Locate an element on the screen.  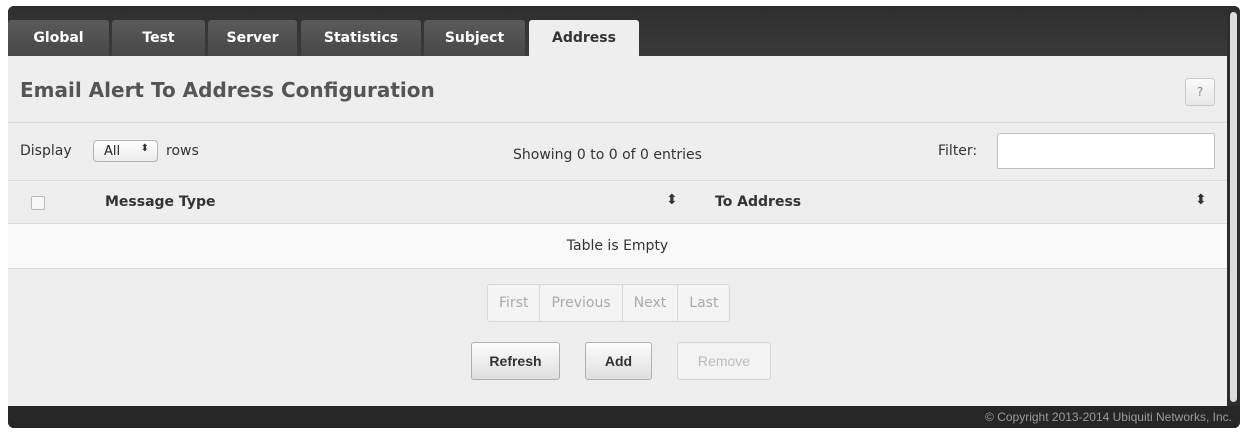
refresh-button: Refresh is located at coordinates (515, 361).